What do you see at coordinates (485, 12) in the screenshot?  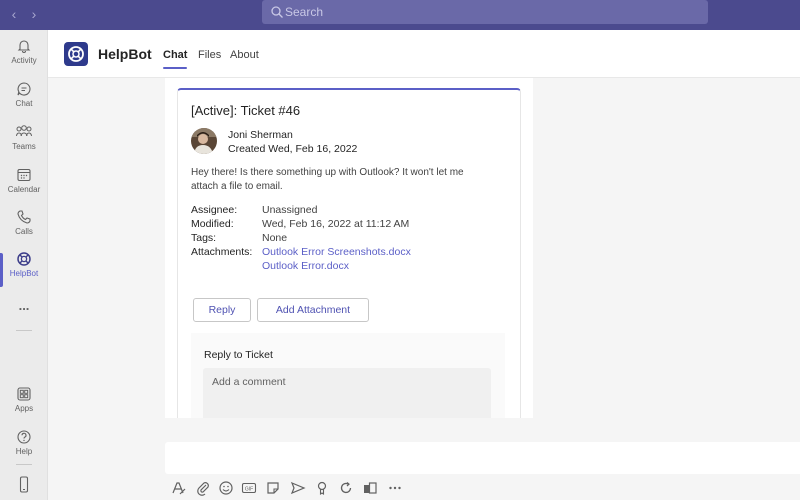 I see `search-input: Search` at bounding box center [485, 12].